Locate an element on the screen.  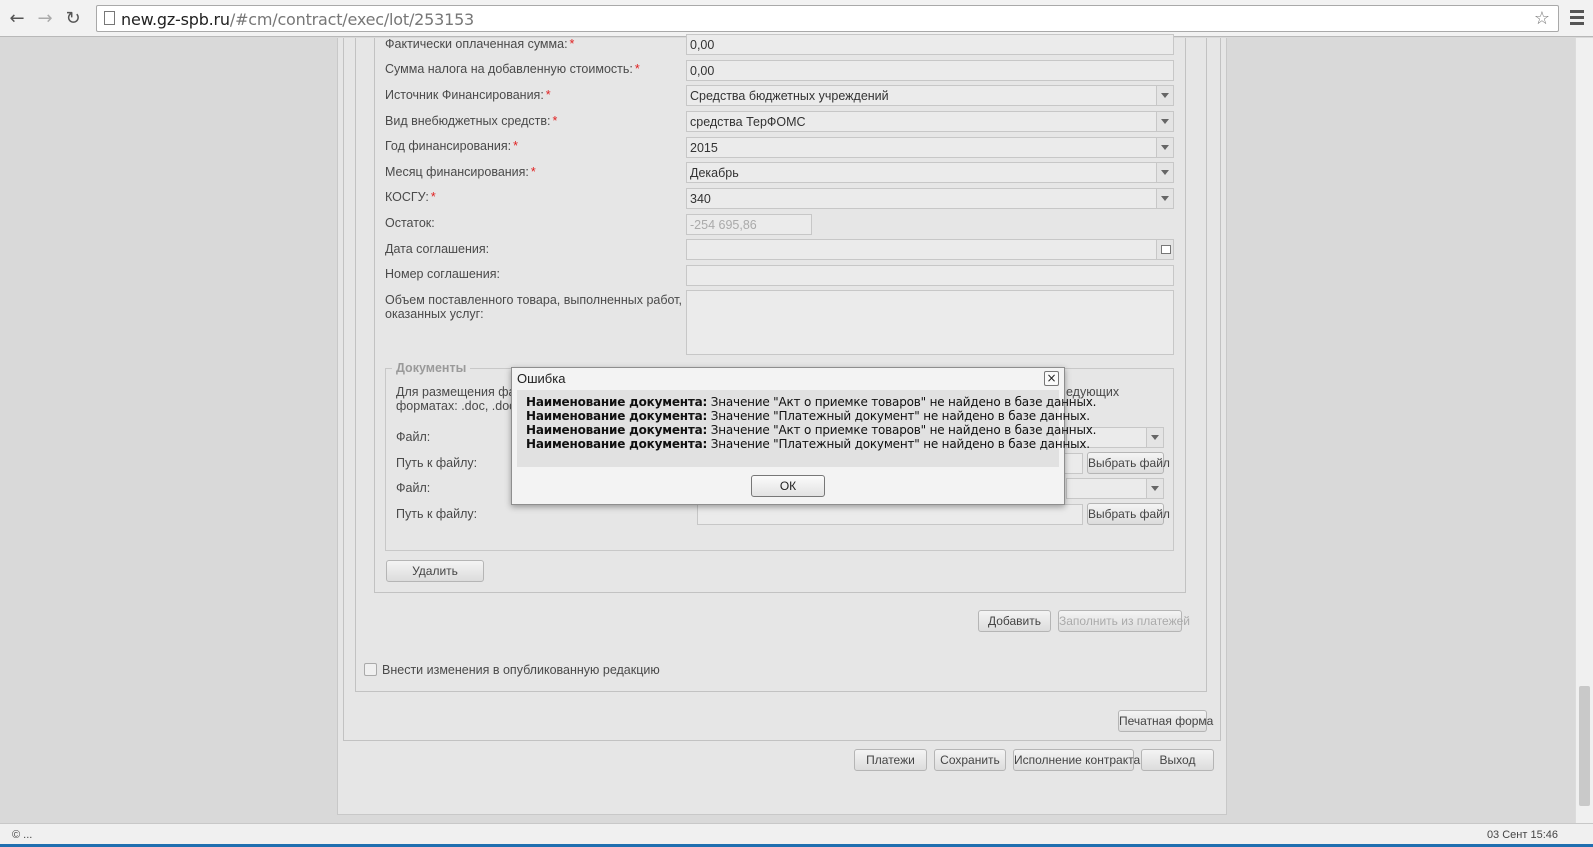
bookmark-star-icon: ☆ is located at coordinates (1542, 18).